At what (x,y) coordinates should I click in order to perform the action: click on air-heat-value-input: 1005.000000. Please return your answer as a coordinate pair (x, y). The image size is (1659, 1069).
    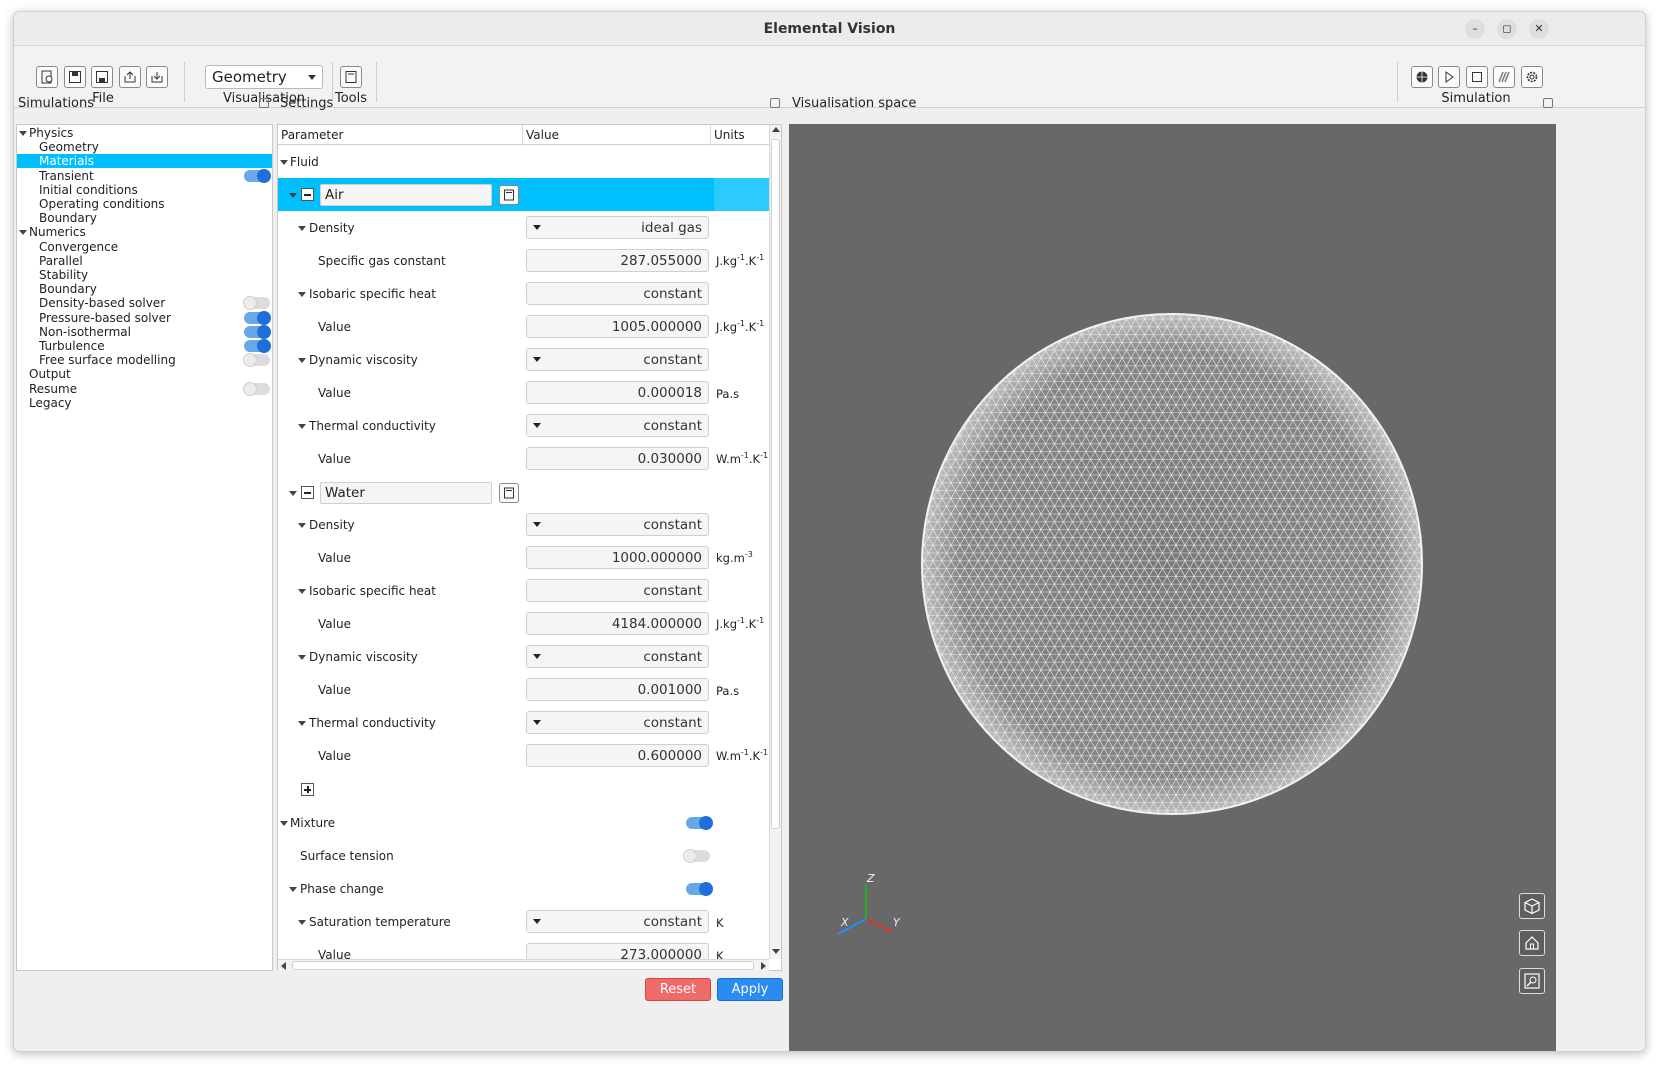
    Looking at the image, I should click on (617, 326).